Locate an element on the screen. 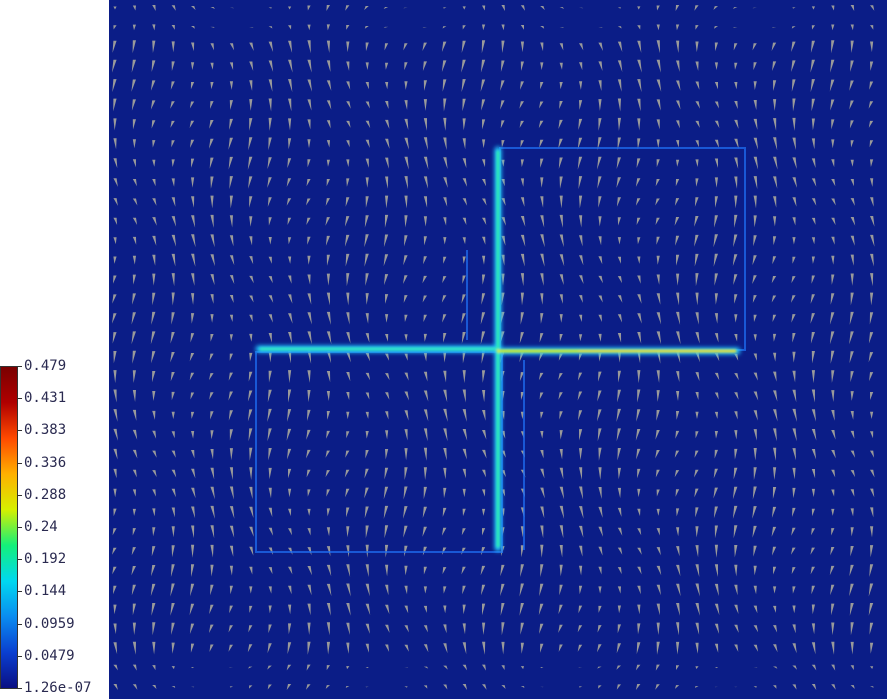  colorbar-tick-label: 0.0479 is located at coordinates (49, 655).